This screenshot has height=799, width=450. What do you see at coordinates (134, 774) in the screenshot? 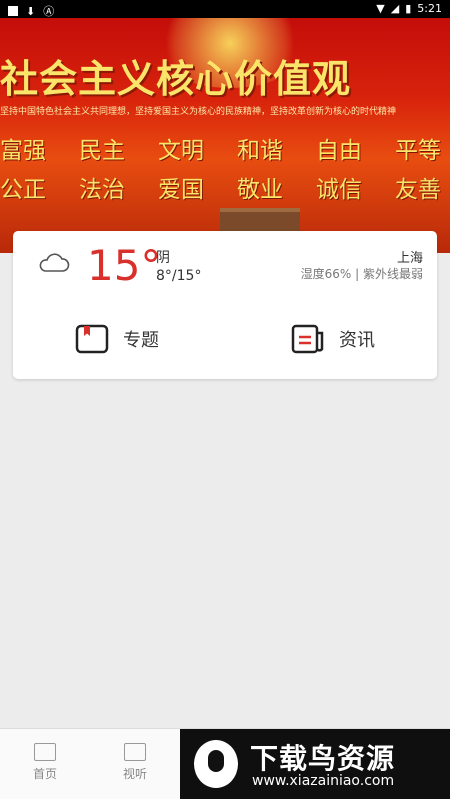
I see `nav-video-label: 视听` at bounding box center [134, 774].